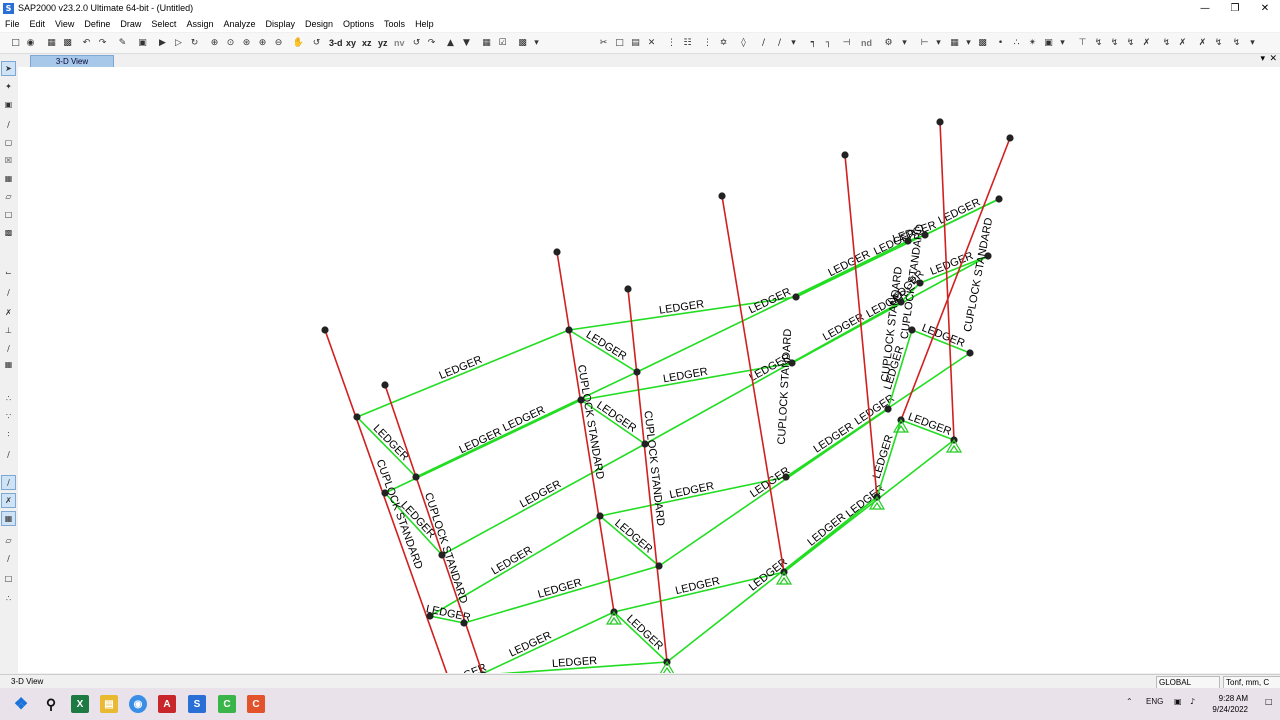  I want to click on sap2000-taskbar-icon: S, so click(197, 704).